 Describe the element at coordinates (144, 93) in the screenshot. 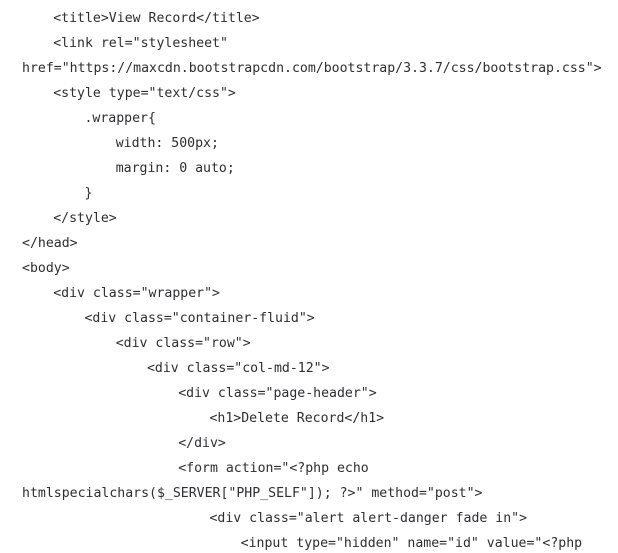

I see `code-line: <style type="text/css">` at that location.